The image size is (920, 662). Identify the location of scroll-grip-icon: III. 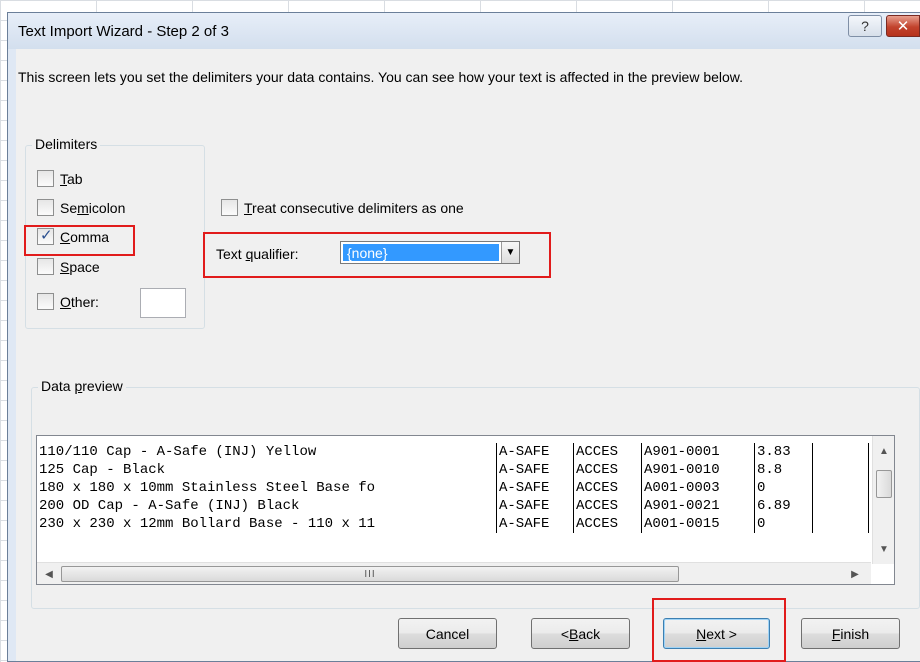
(370, 574).